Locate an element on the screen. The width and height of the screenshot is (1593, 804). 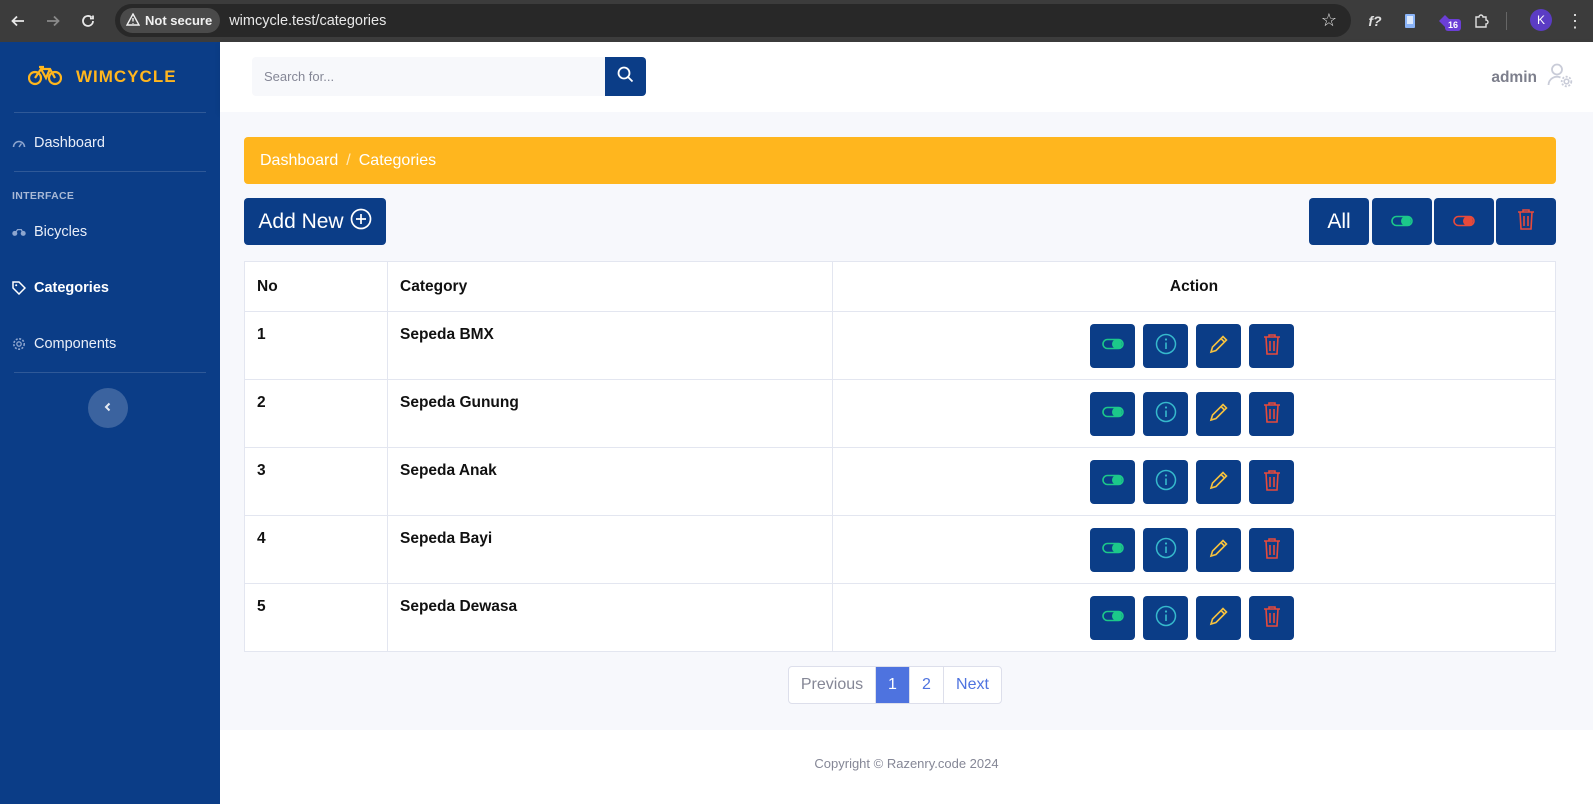
breadcrumb-item-dashboard: Dashboard is located at coordinates (299, 161).